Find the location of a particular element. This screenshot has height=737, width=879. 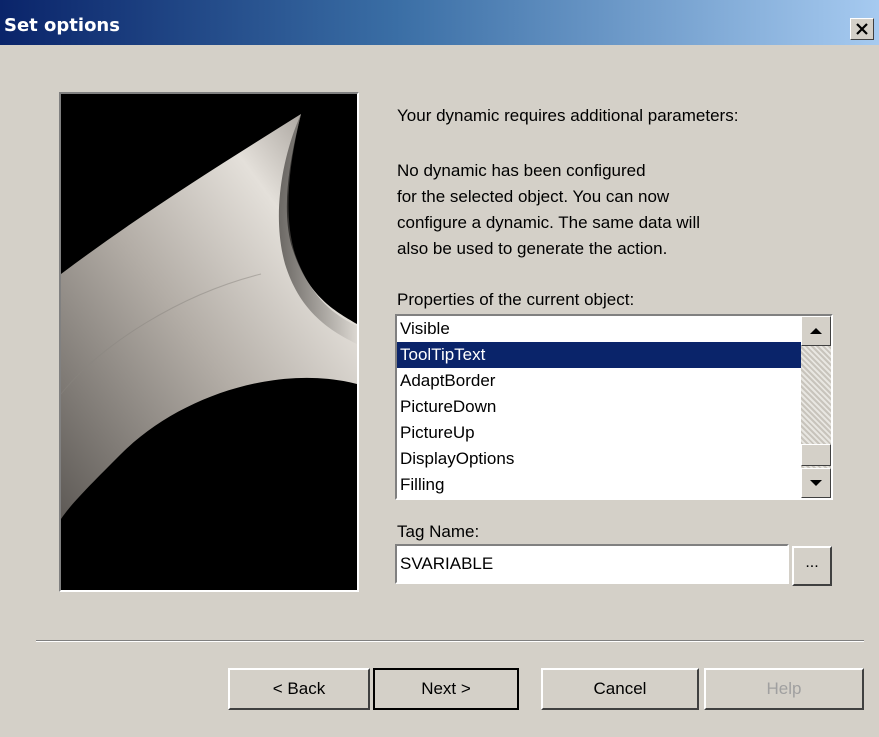

close-icon is located at coordinates (862, 29).